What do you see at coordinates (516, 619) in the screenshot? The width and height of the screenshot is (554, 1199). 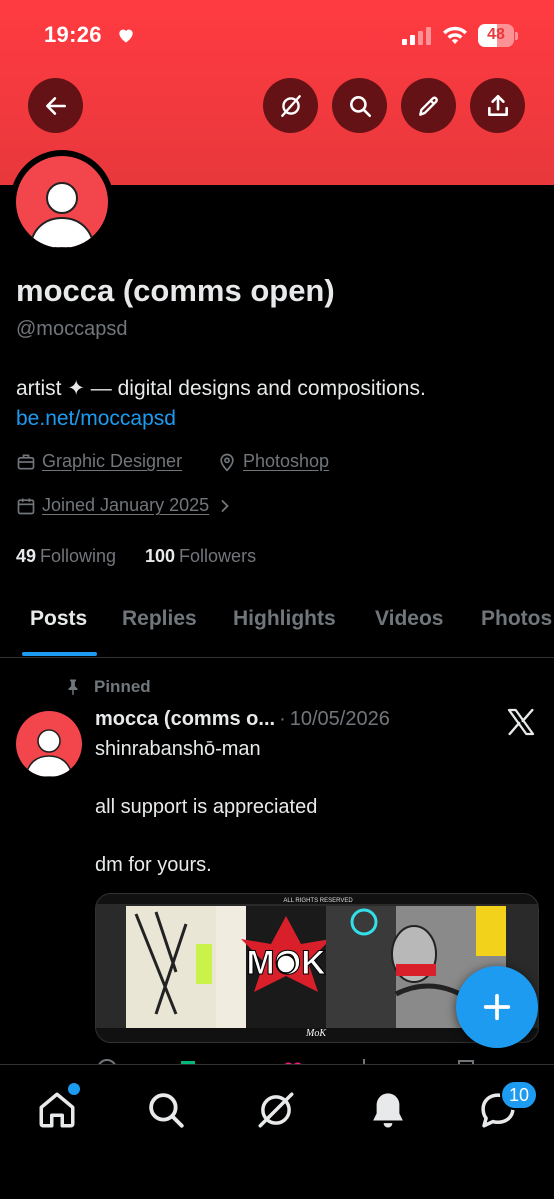 I see `tab-photos: Photos` at bounding box center [516, 619].